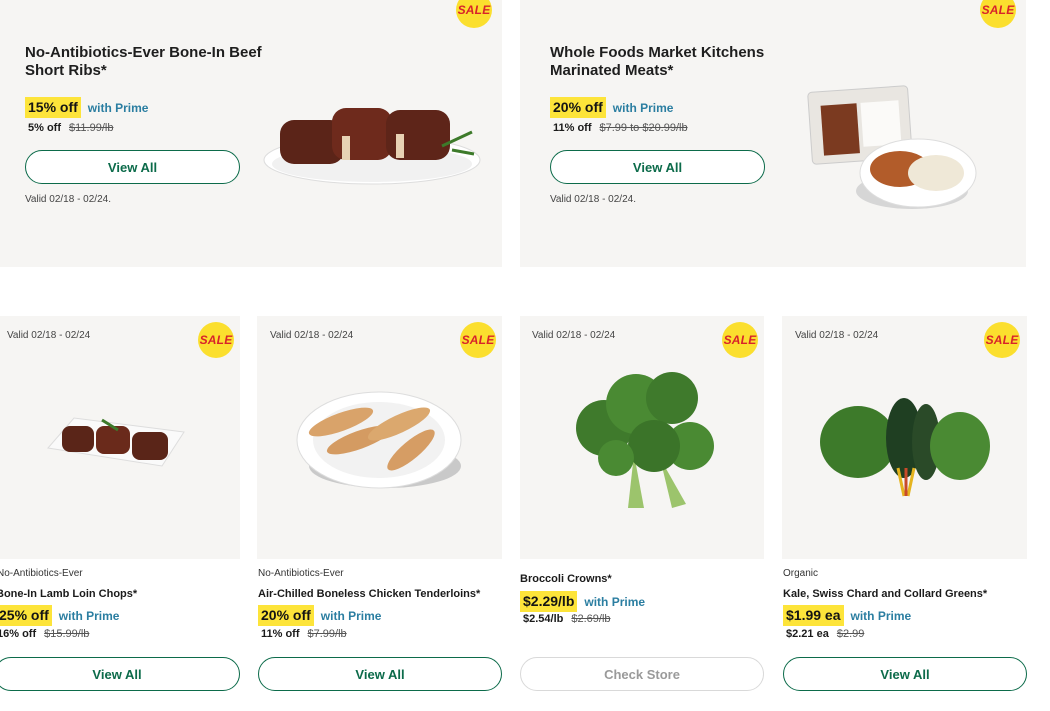 The width and height of the screenshot is (1050, 711). What do you see at coordinates (566, 579) in the screenshot?
I see `product-name: Broccoli Crowns*` at bounding box center [566, 579].